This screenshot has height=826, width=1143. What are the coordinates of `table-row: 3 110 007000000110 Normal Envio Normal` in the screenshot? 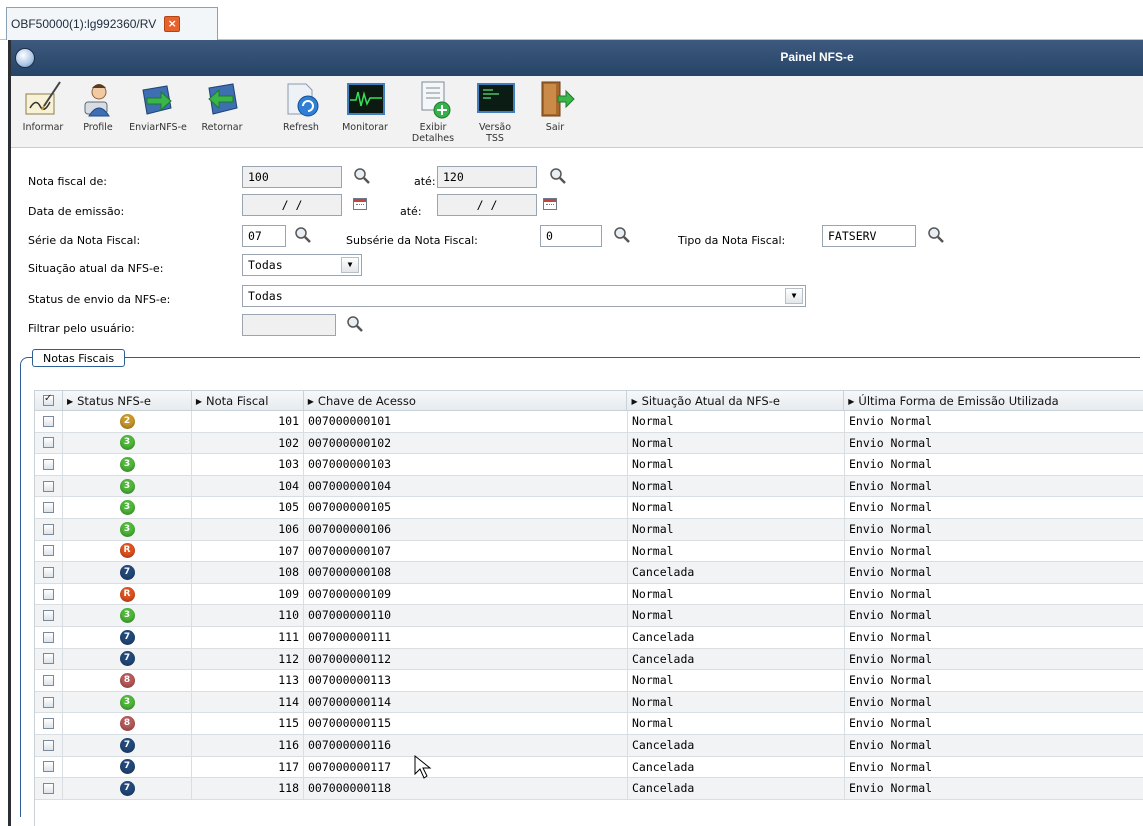 It's located at (589, 616).